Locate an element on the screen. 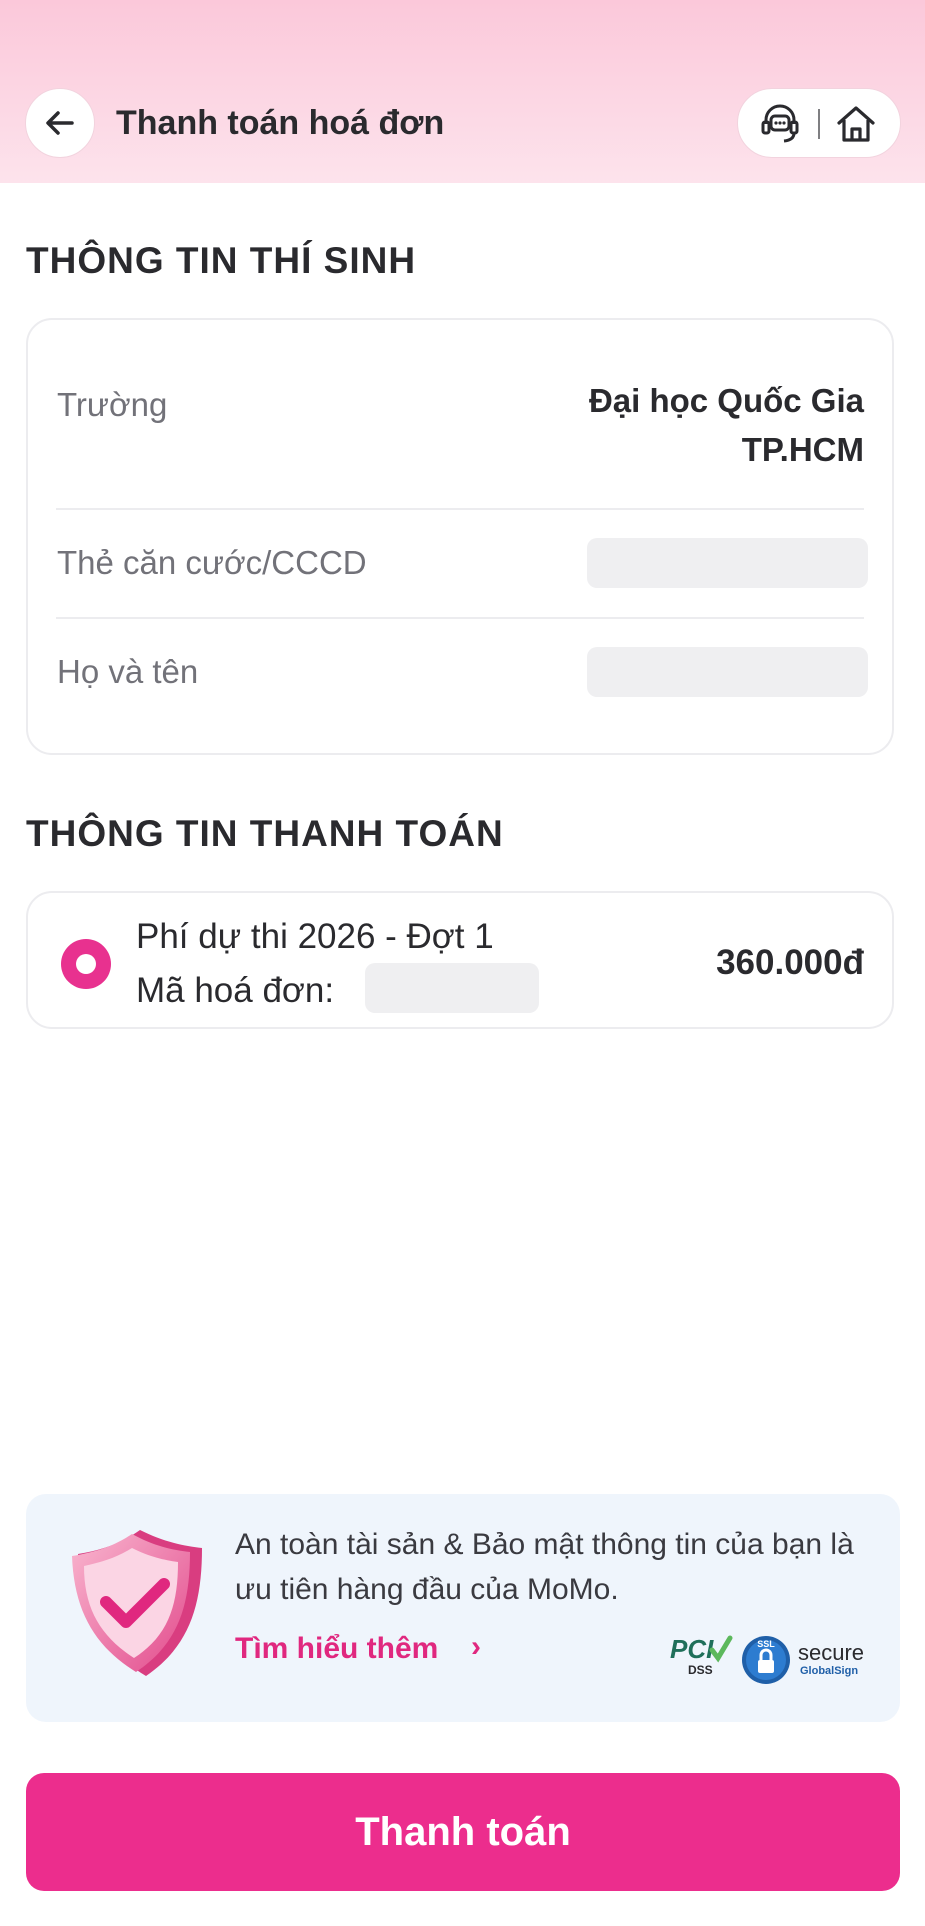  page-title: Thanh toán hoá đơn is located at coordinates (280, 123).